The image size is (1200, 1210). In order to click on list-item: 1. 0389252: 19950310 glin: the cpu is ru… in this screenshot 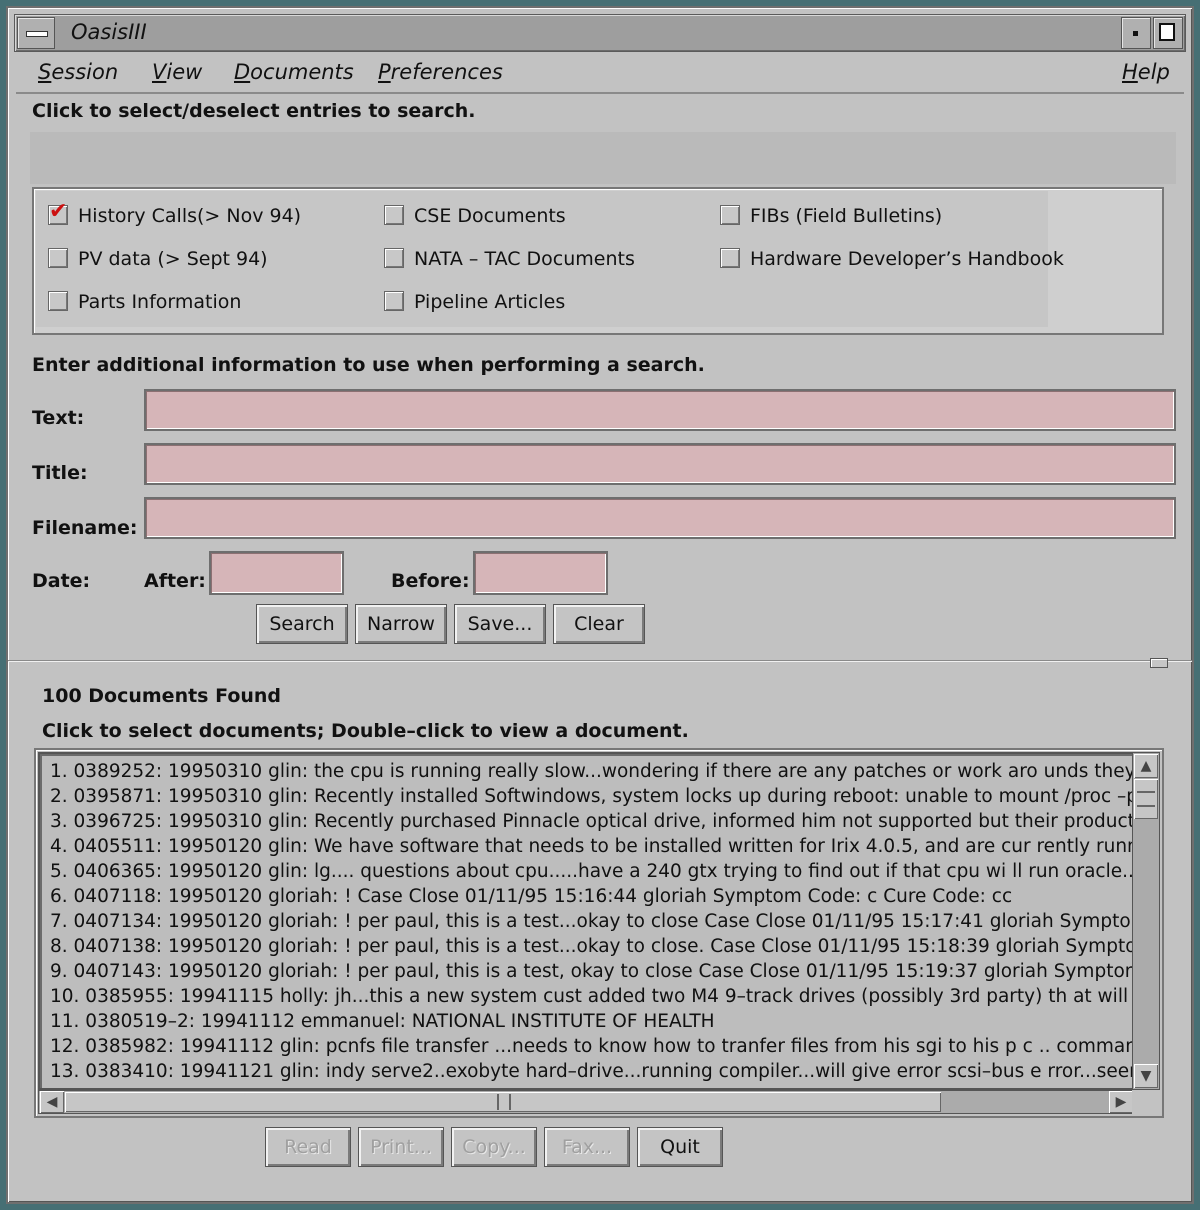, I will do `click(591, 773)`.